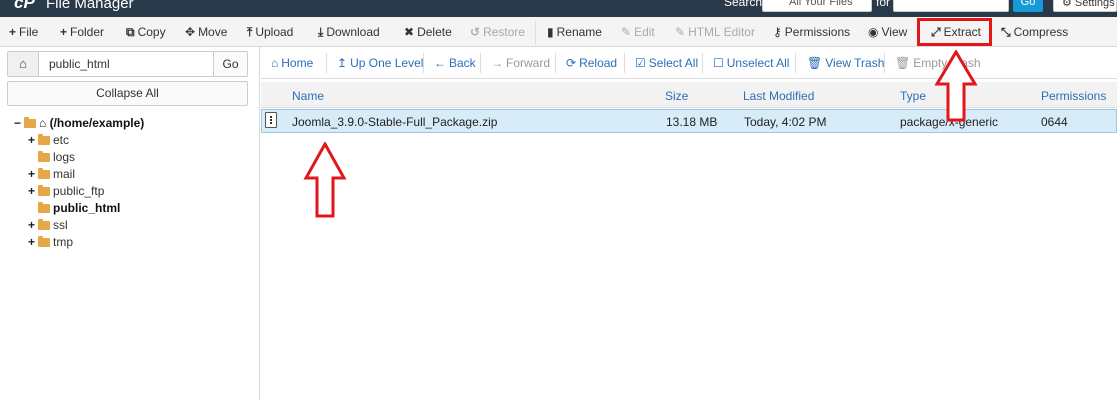 This screenshot has width=1117, height=400. I want to click on html-editor-icon: ✎, so click(680, 32).